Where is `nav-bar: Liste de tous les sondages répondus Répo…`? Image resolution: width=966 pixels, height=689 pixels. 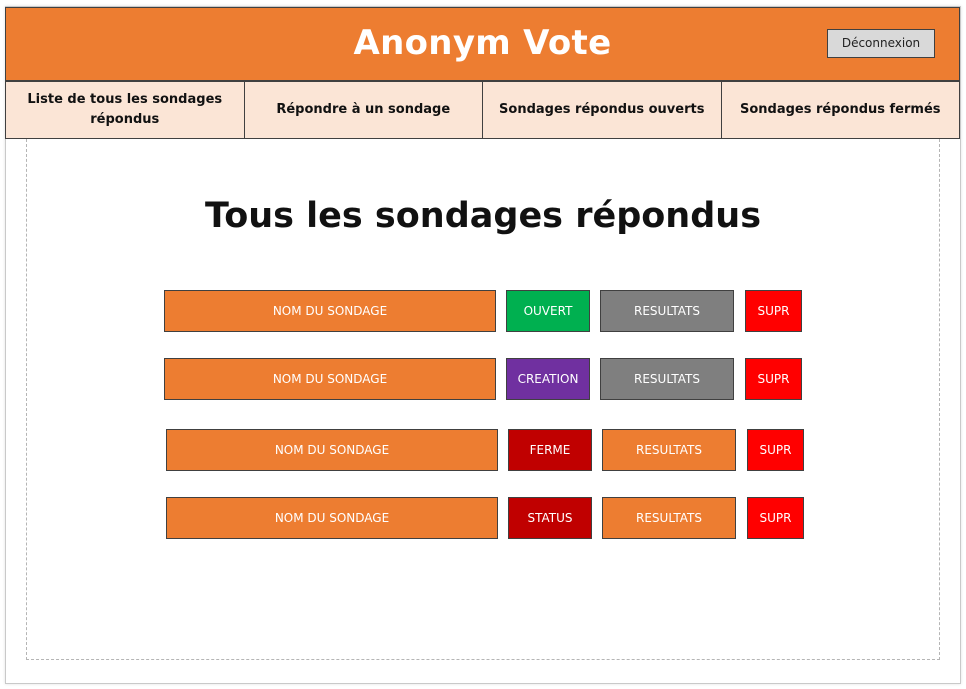 nav-bar: Liste de tous les sondages répondus Répo… is located at coordinates (482, 110).